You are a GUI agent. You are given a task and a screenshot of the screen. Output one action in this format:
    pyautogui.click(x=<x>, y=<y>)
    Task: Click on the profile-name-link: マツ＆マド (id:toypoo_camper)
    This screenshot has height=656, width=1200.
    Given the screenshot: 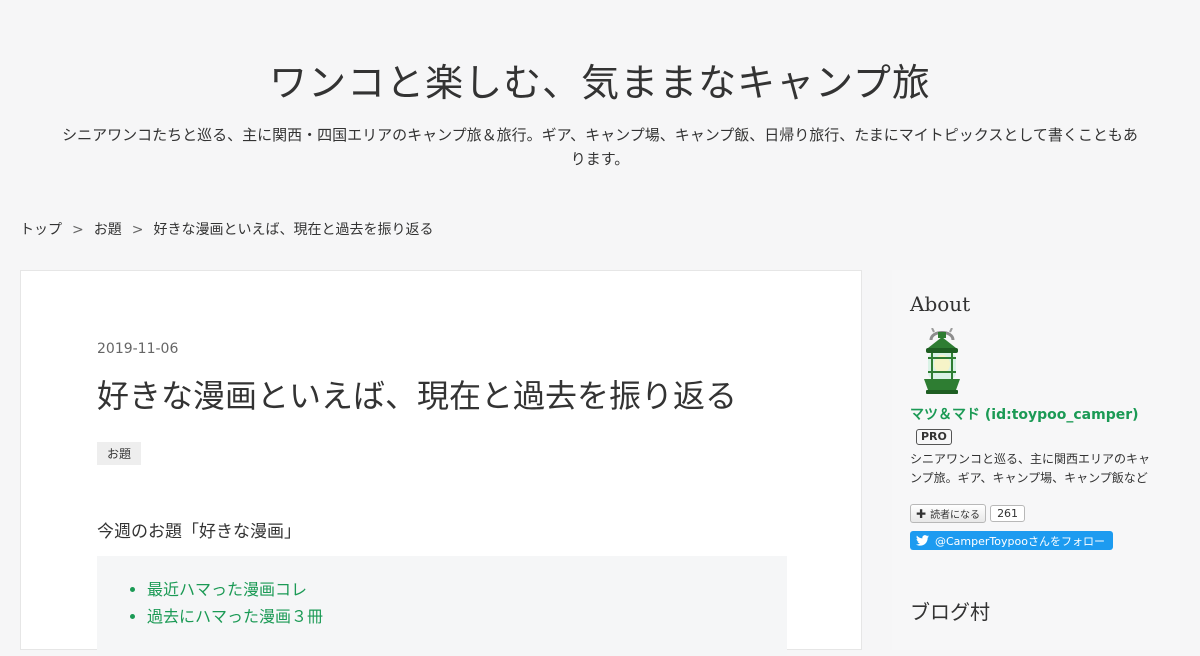 What is the action you would take?
    pyautogui.click(x=1024, y=414)
    